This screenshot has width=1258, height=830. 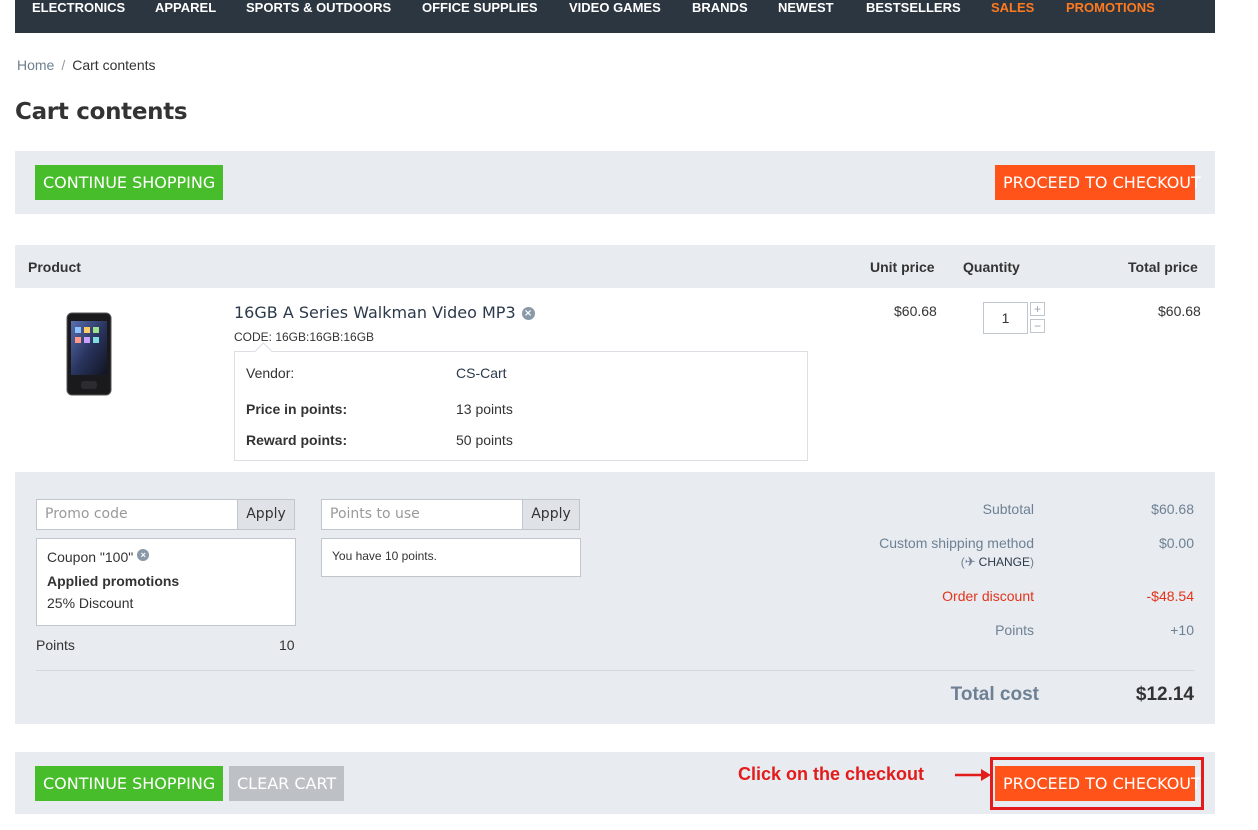 What do you see at coordinates (422, 514) in the screenshot?
I see `points-to-use-input: Points to use` at bounding box center [422, 514].